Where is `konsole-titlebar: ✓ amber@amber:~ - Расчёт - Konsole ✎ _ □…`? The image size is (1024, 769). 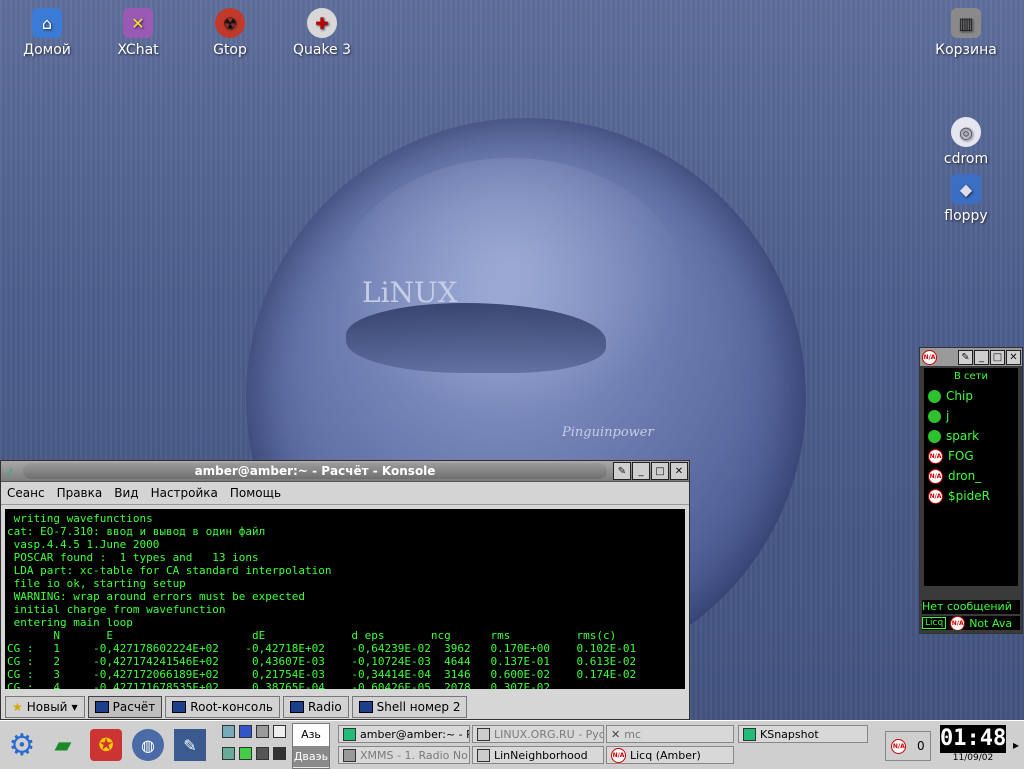
konsole-titlebar: ✓ amber@amber:~ - Расчёт - Konsole ✎ _ □… is located at coordinates (345, 471).